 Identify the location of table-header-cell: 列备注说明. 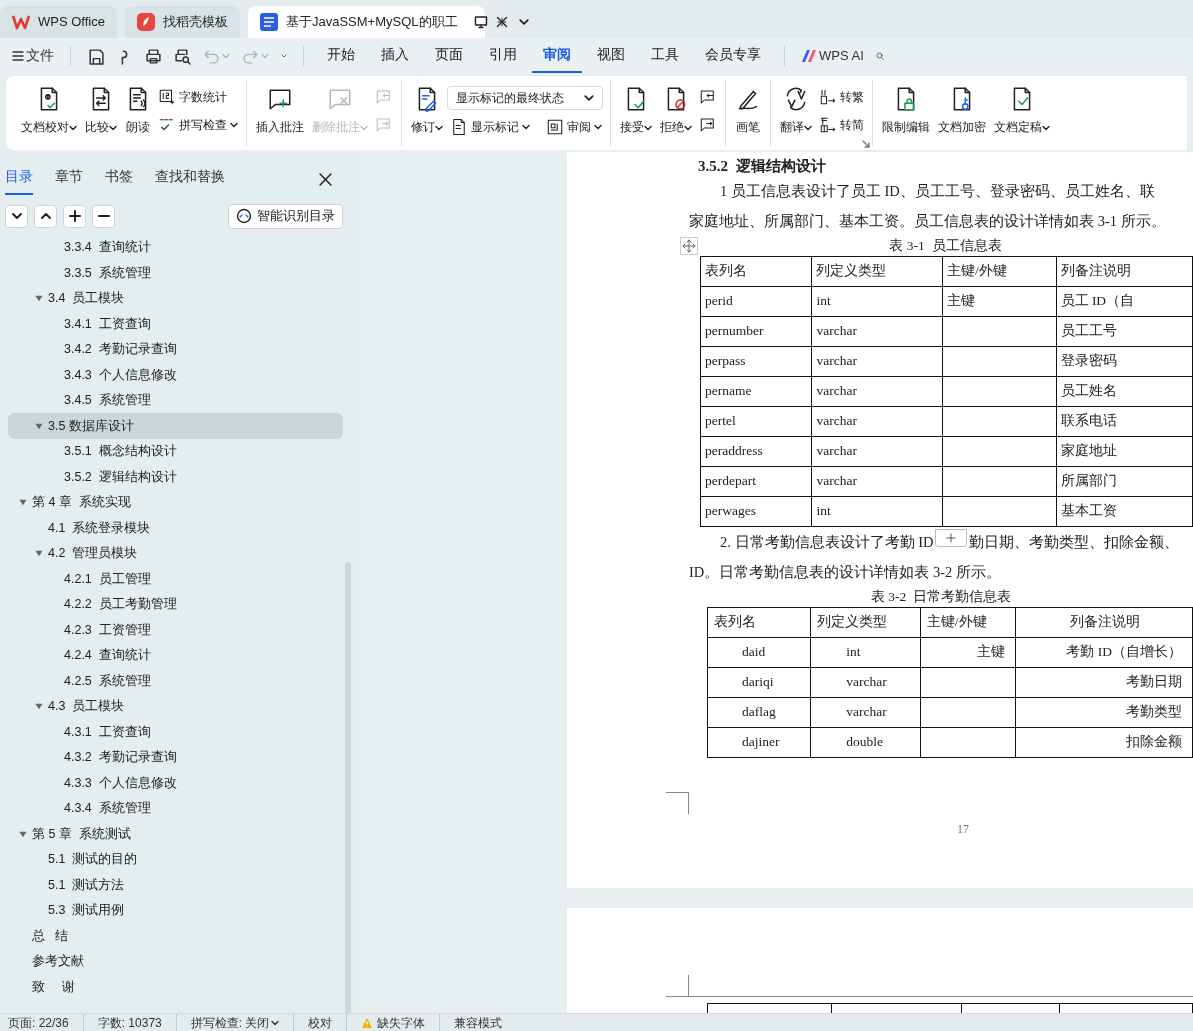
(1104, 622).